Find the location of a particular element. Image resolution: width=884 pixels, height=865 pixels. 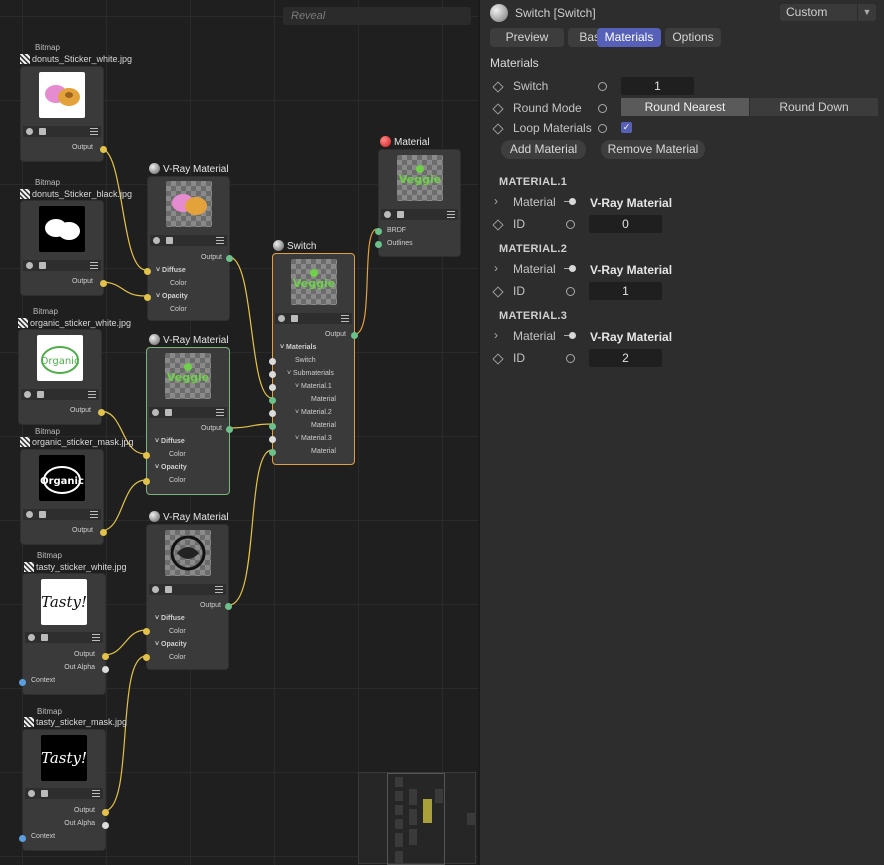

bitmap-node-donuts-black: Output is located at coordinates (63, 248).